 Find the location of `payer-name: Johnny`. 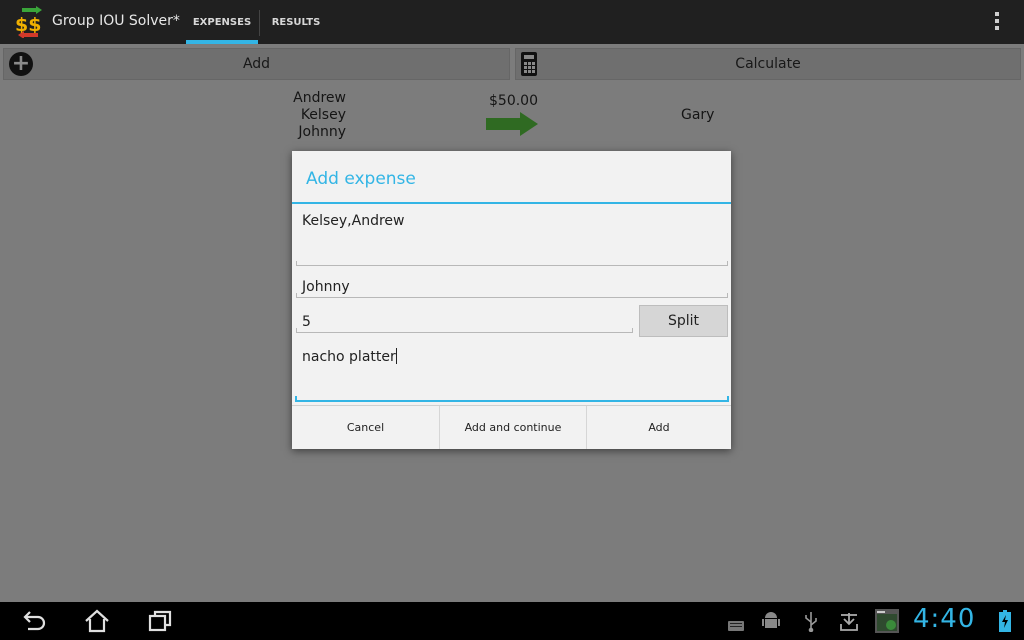

payer-name: Johnny is located at coordinates (322, 132).